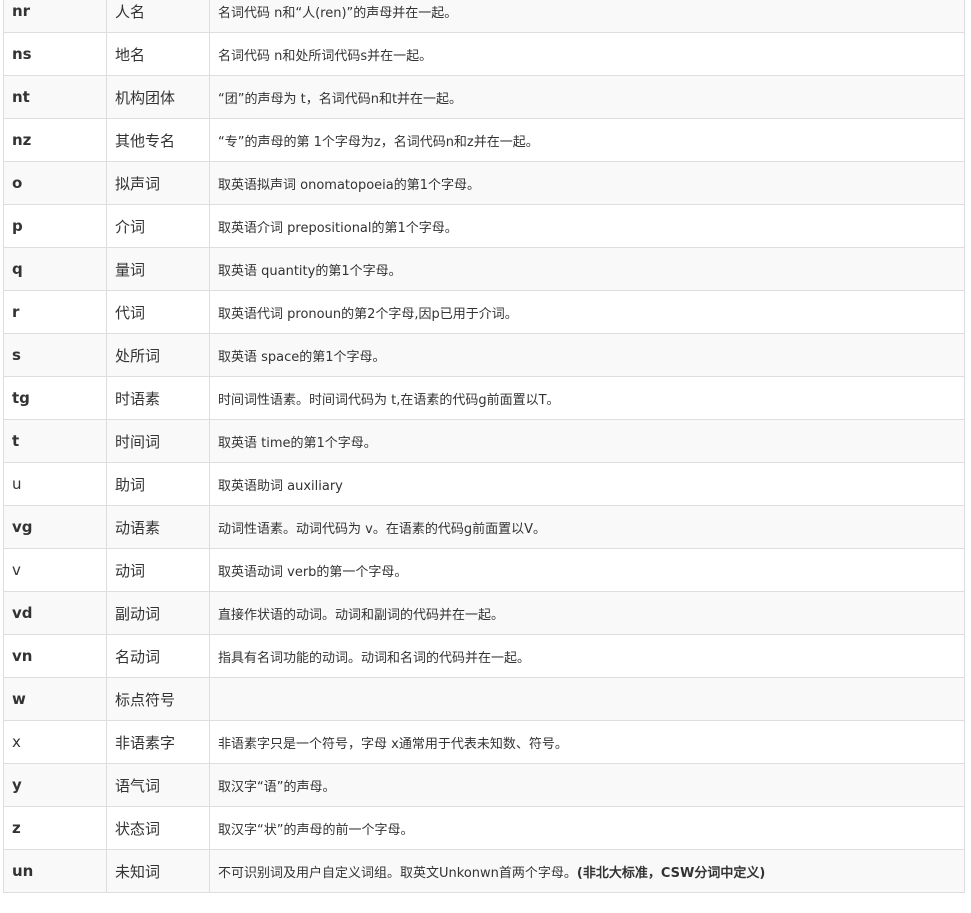 Image resolution: width=971 pixels, height=913 pixels. I want to click on tag-description-text: 取英语助词 auxiliary, so click(280, 486).